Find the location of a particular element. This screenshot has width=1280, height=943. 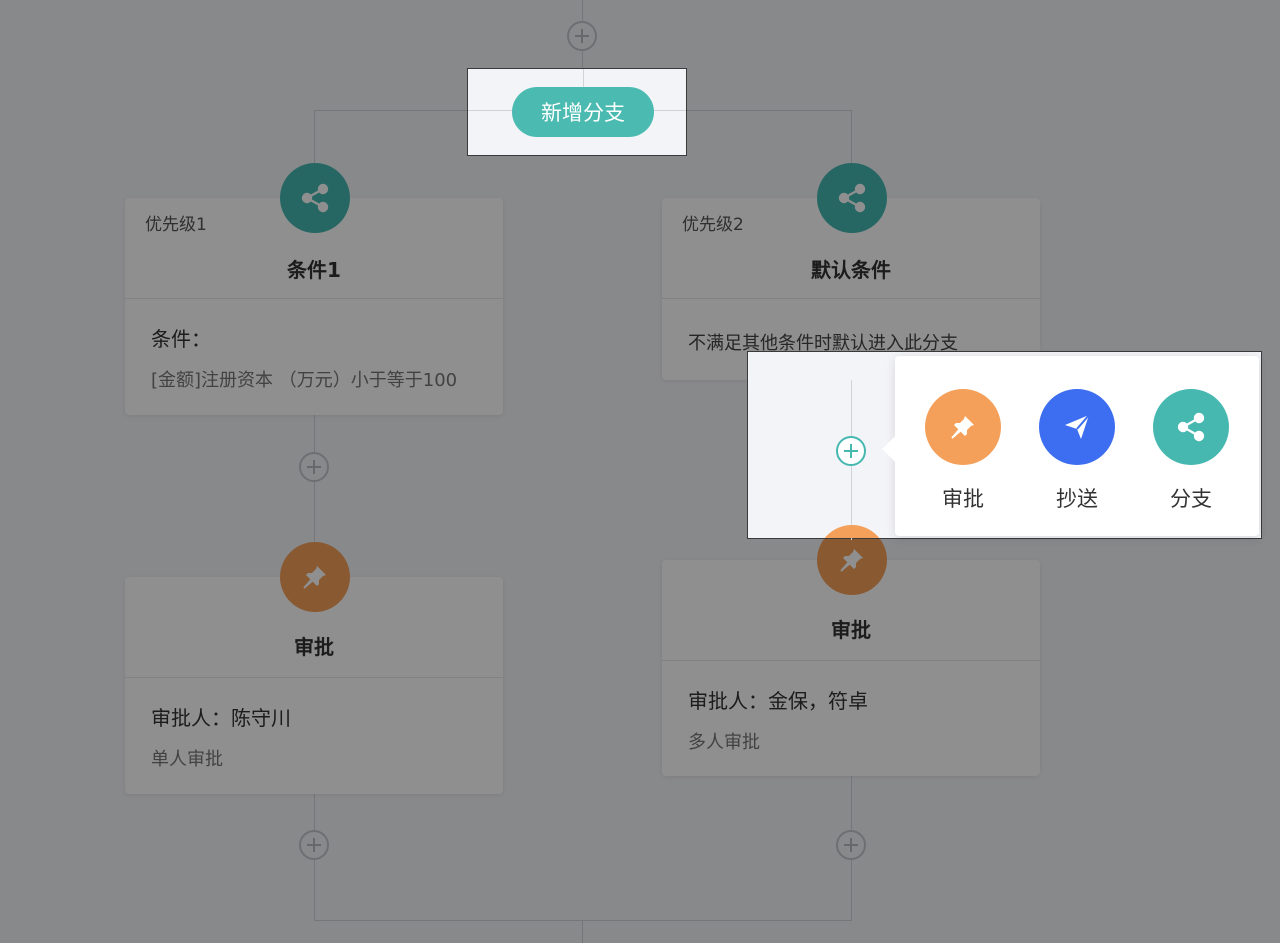

connector-line is located at coordinates (583, 79).